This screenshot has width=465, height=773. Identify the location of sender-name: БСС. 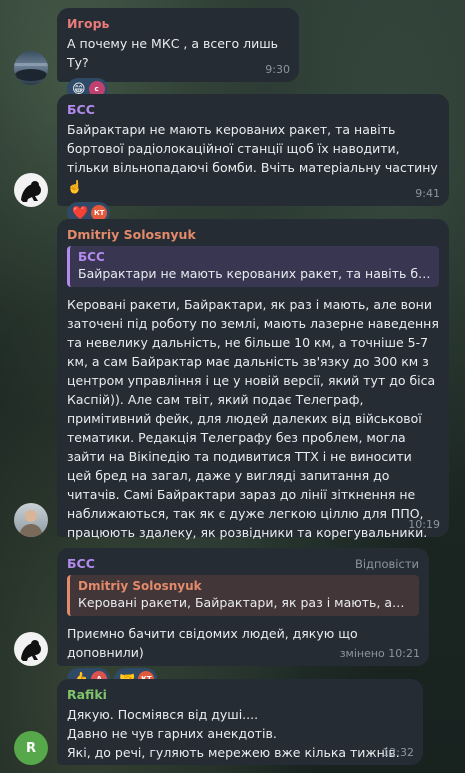
(253, 109).